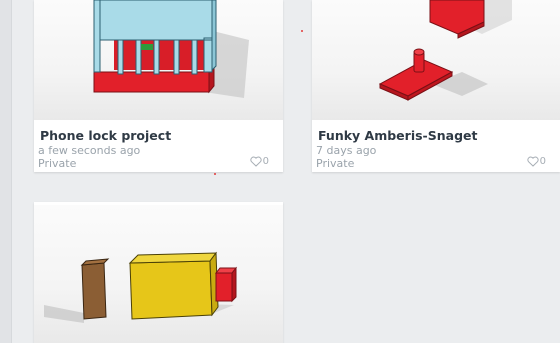 Image resolution: width=560 pixels, height=343 pixels. I want to click on funky-model-preview, so click(445, 50).